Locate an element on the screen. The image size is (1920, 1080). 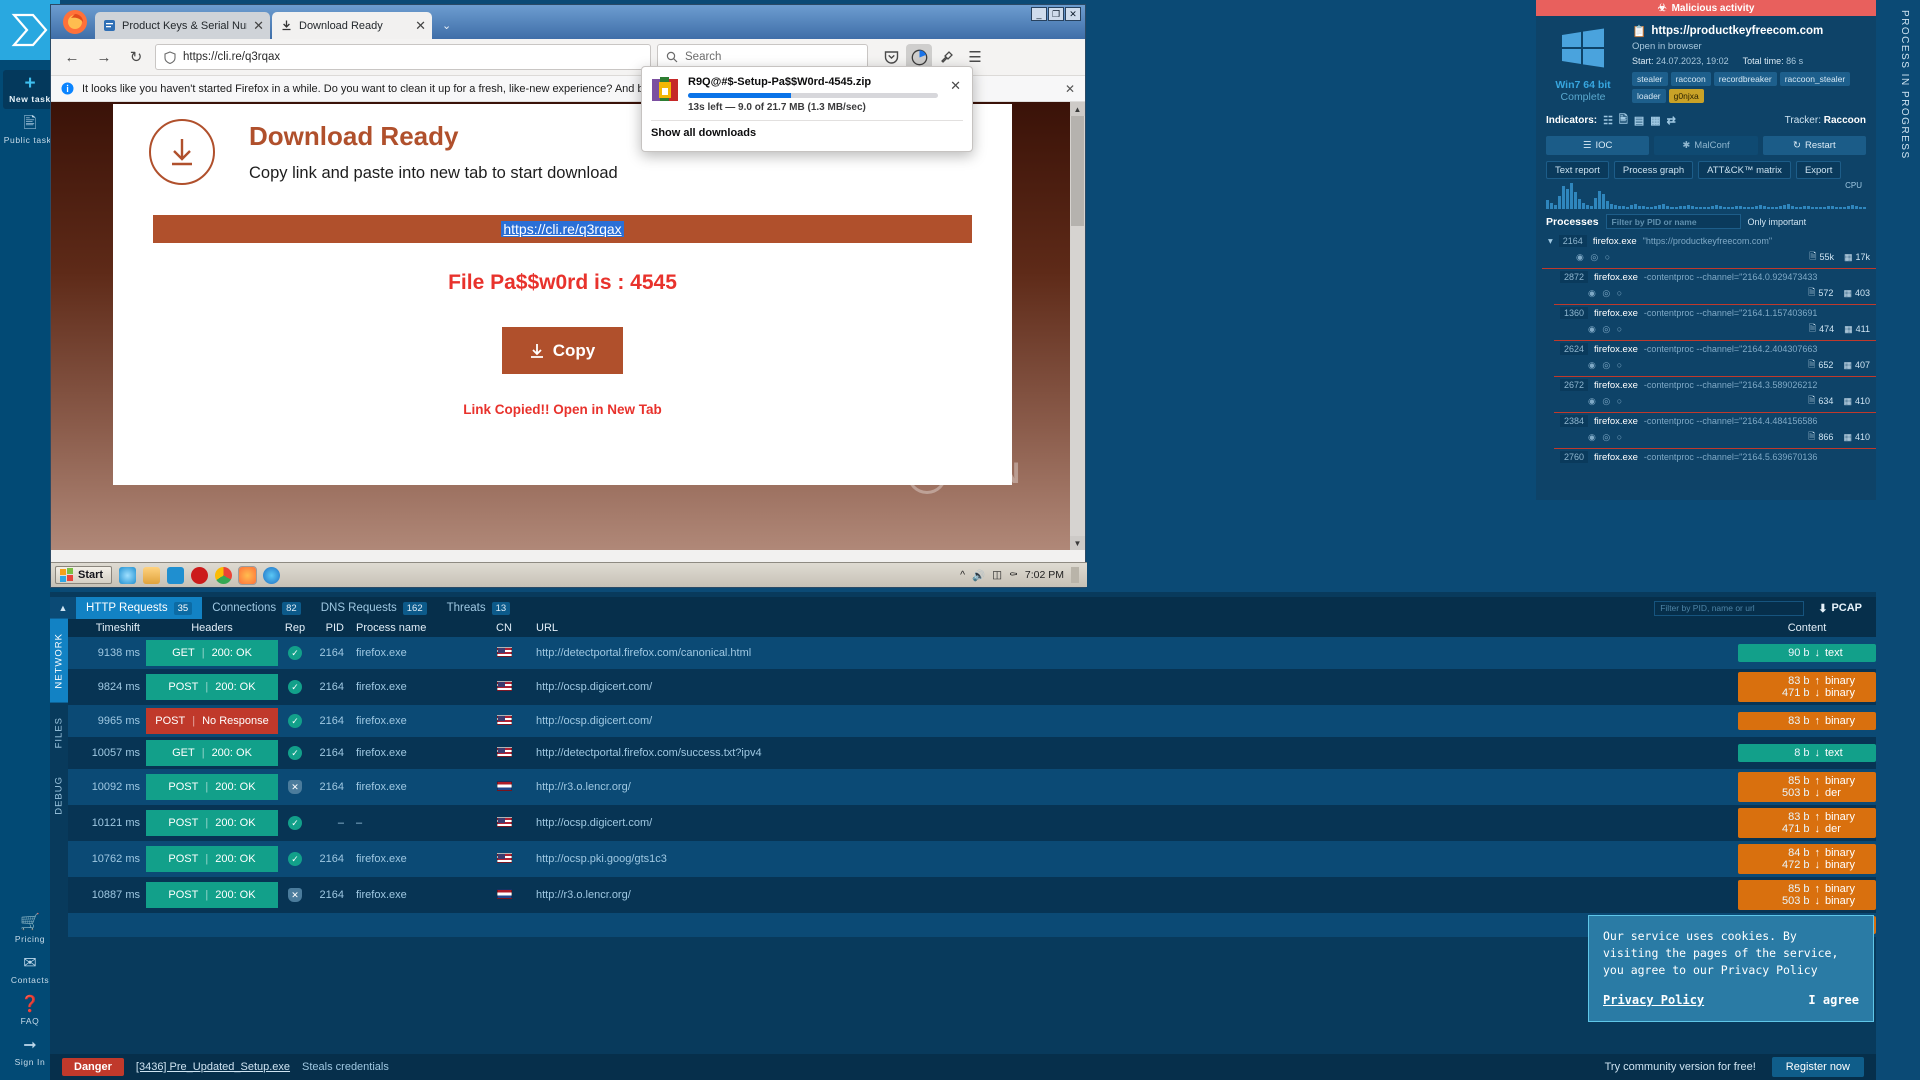
col-rep: Rep is located at coordinates (295, 628).